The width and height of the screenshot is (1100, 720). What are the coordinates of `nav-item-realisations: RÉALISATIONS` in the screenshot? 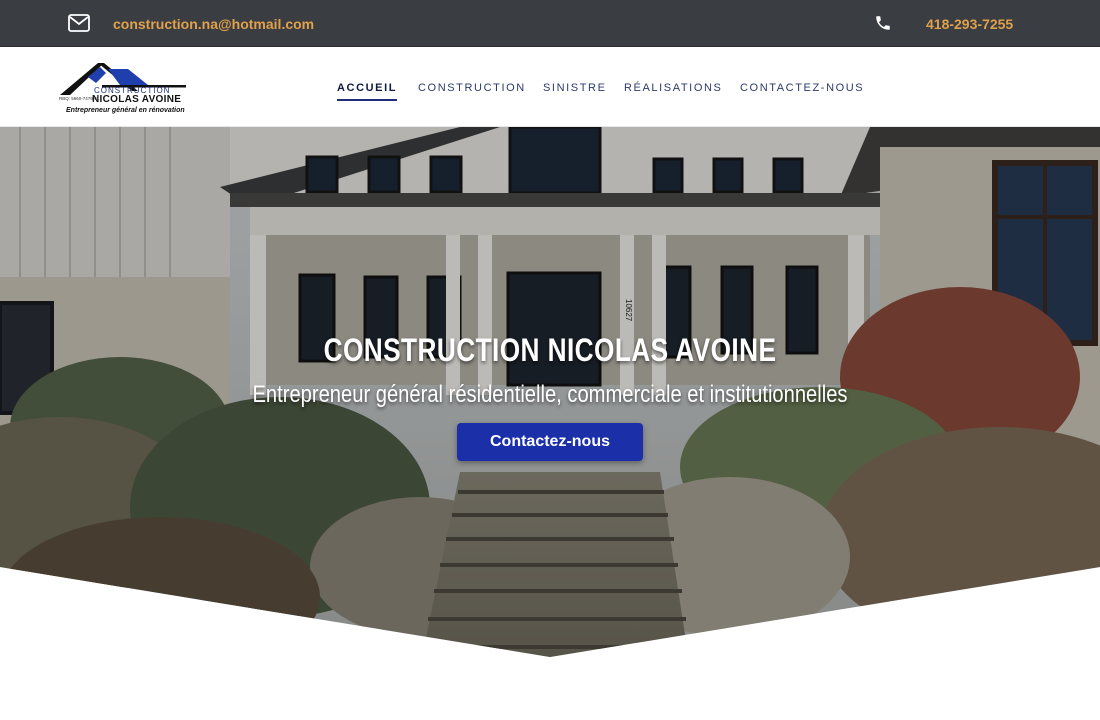 It's located at (673, 88).